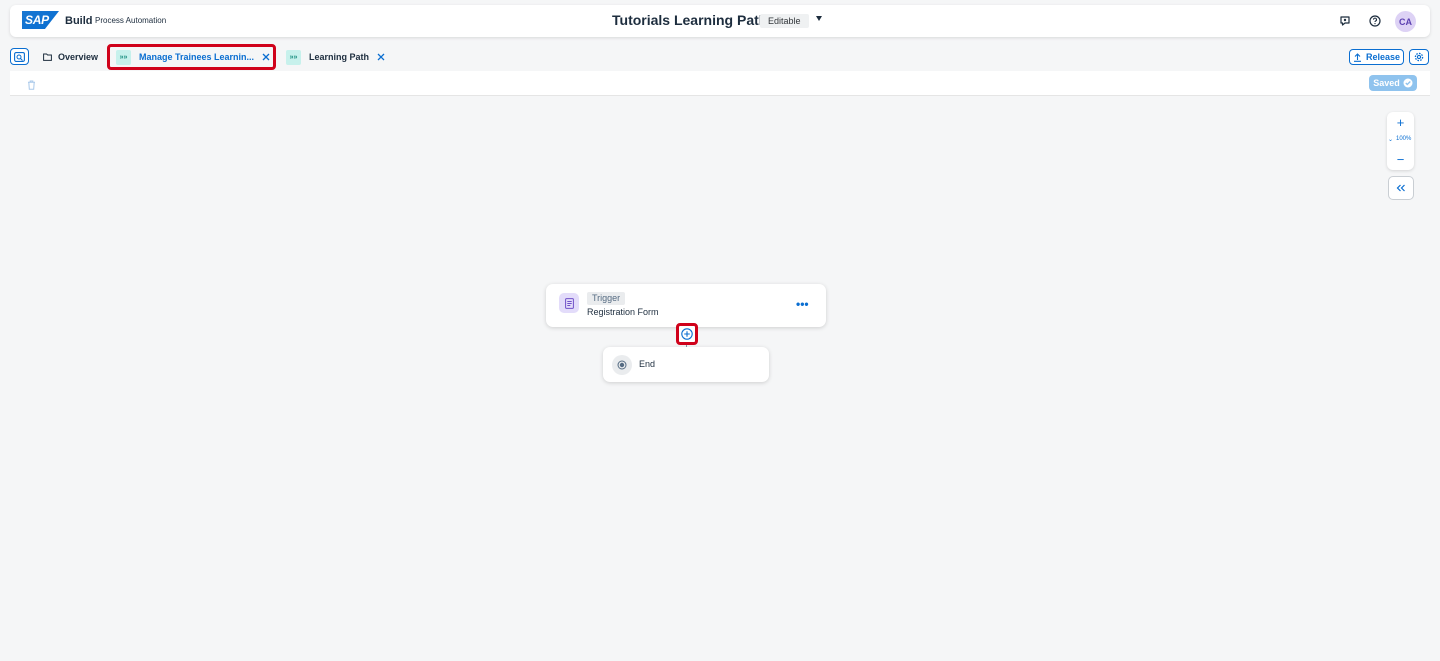 The width and height of the screenshot is (1440, 661). What do you see at coordinates (720, 83) in the screenshot?
I see `canvas-toolbar: Saved` at bounding box center [720, 83].